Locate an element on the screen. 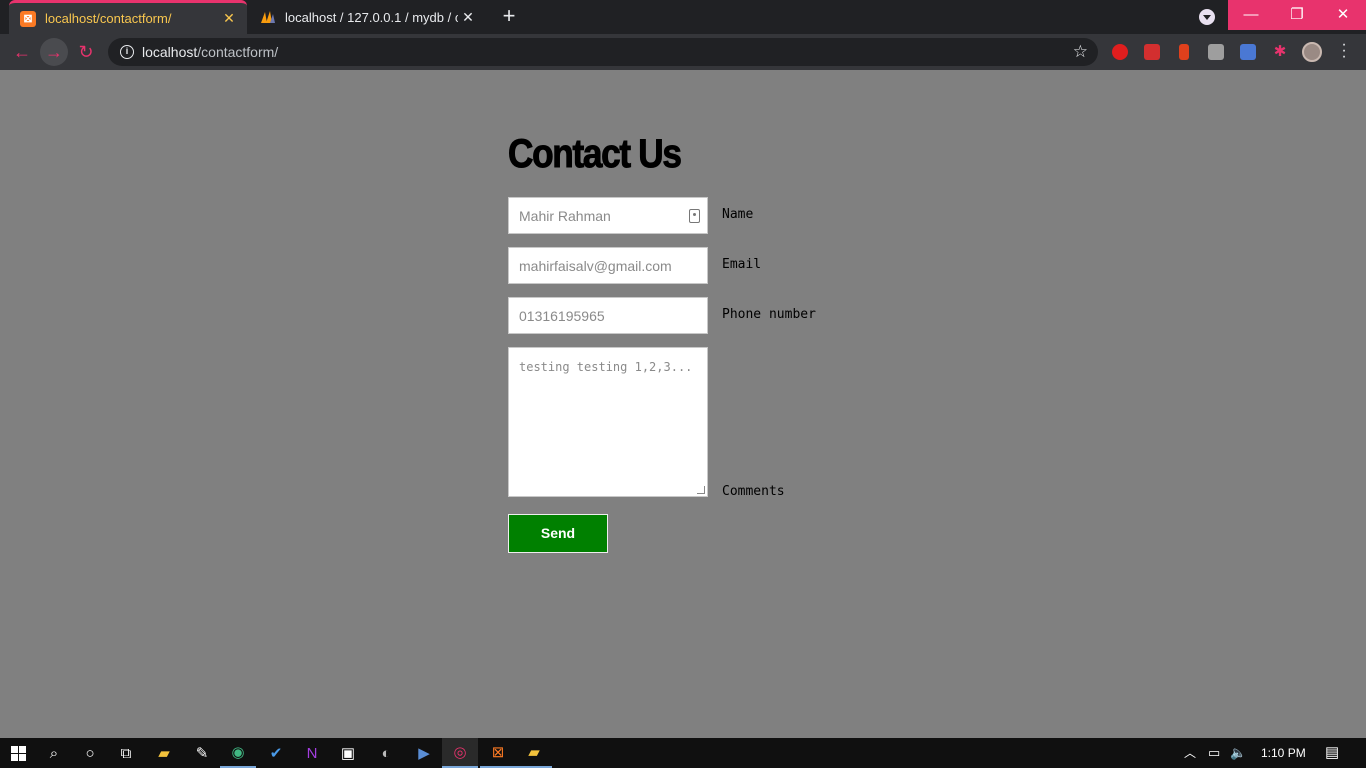 The height and width of the screenshot is (768, 1366). office-extension-icon is located at coordinates (1184, 52).